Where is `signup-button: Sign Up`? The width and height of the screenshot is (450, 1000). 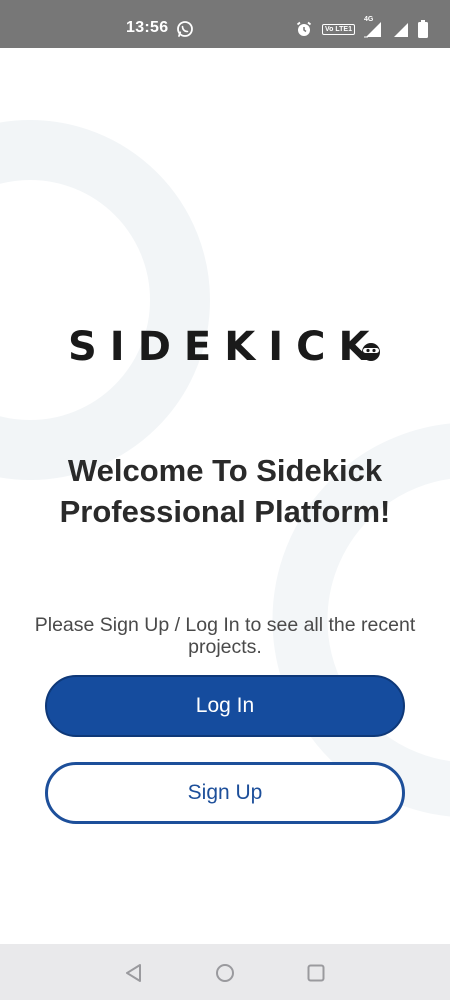 signup-button: Sign Up is located at coordinates (225, 793).